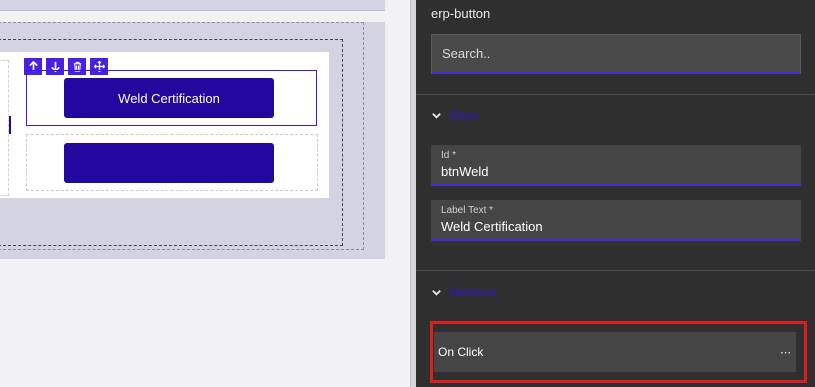 Image resolution: width=815 pixels, height=387 pixels. I want to click on label-text-field-value: Weld Certification, so click(616, 226).